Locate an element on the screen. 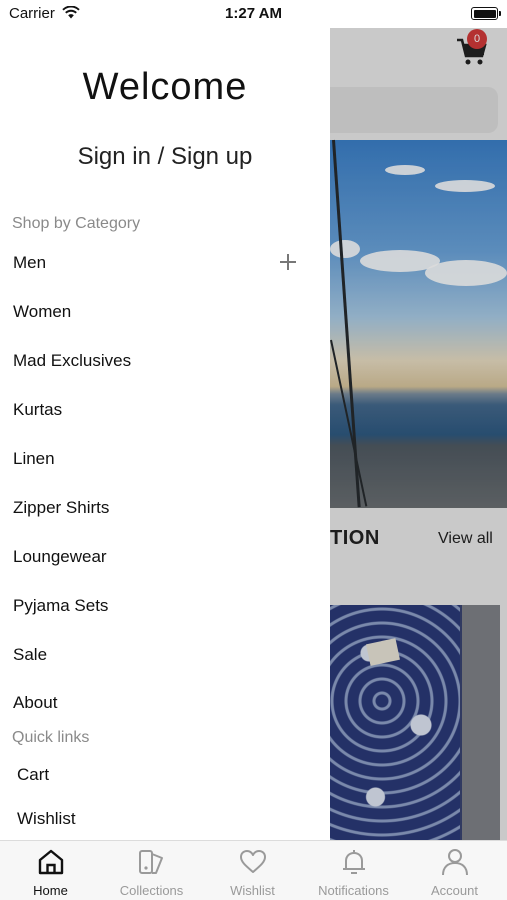 Image resolution: width=507 pixels, height=900 pixels. tab-home-label: Home is located at coordinates (50, 890).